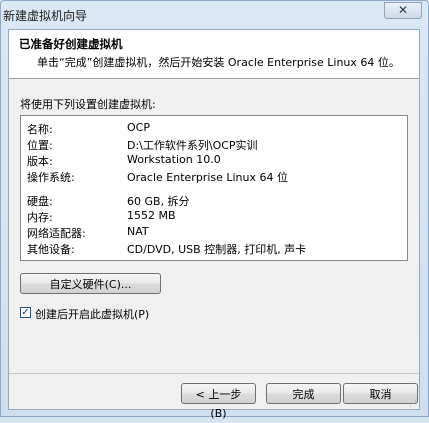  I want to click on close-icon: ✕, so click(403, 10).